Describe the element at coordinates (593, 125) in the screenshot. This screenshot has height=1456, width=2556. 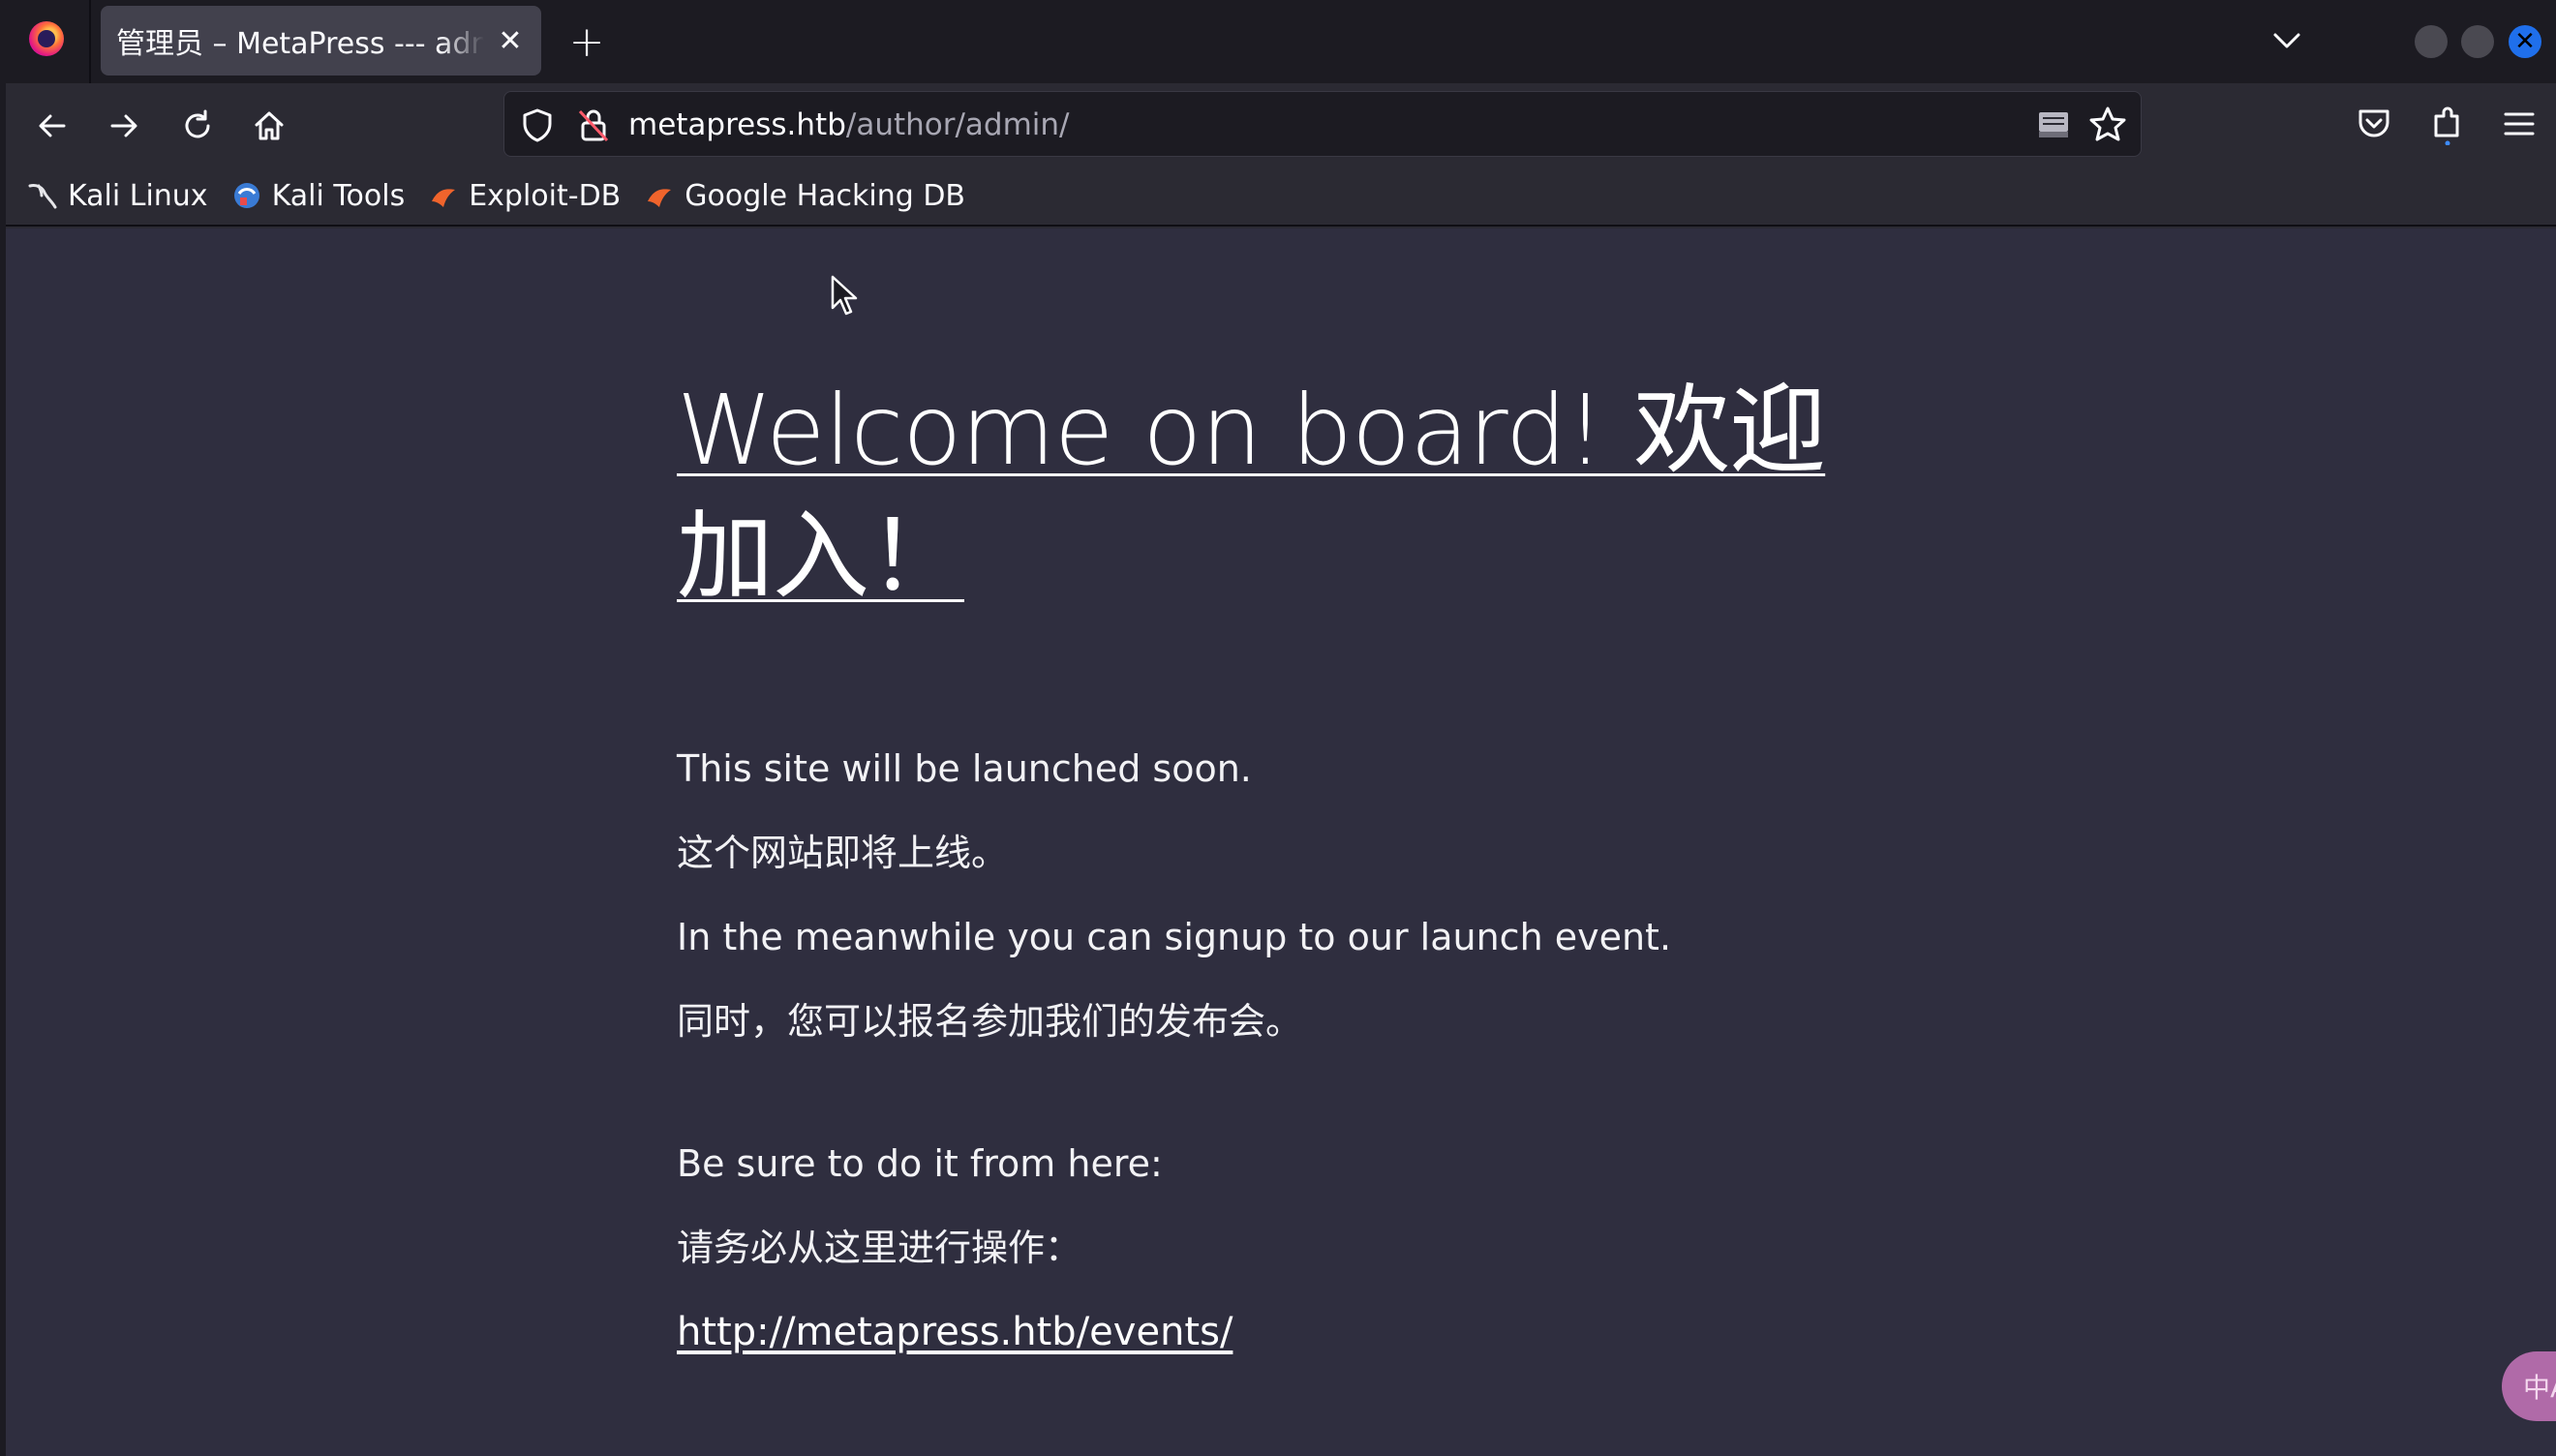
I see `insecure-lock-icon` at that location.